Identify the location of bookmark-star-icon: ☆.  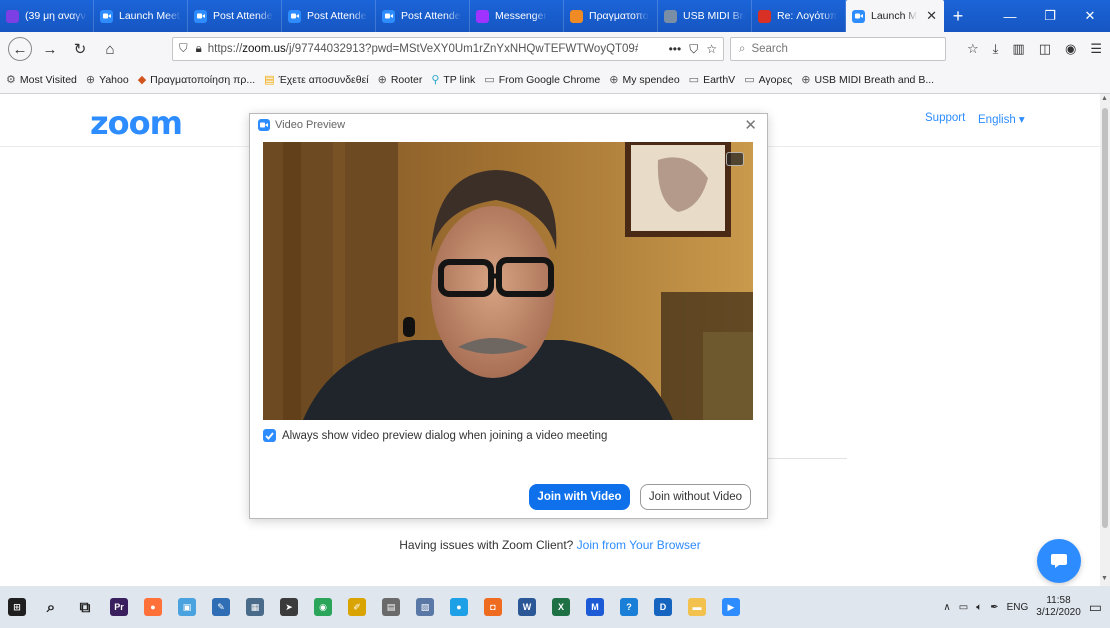
(711, 49).